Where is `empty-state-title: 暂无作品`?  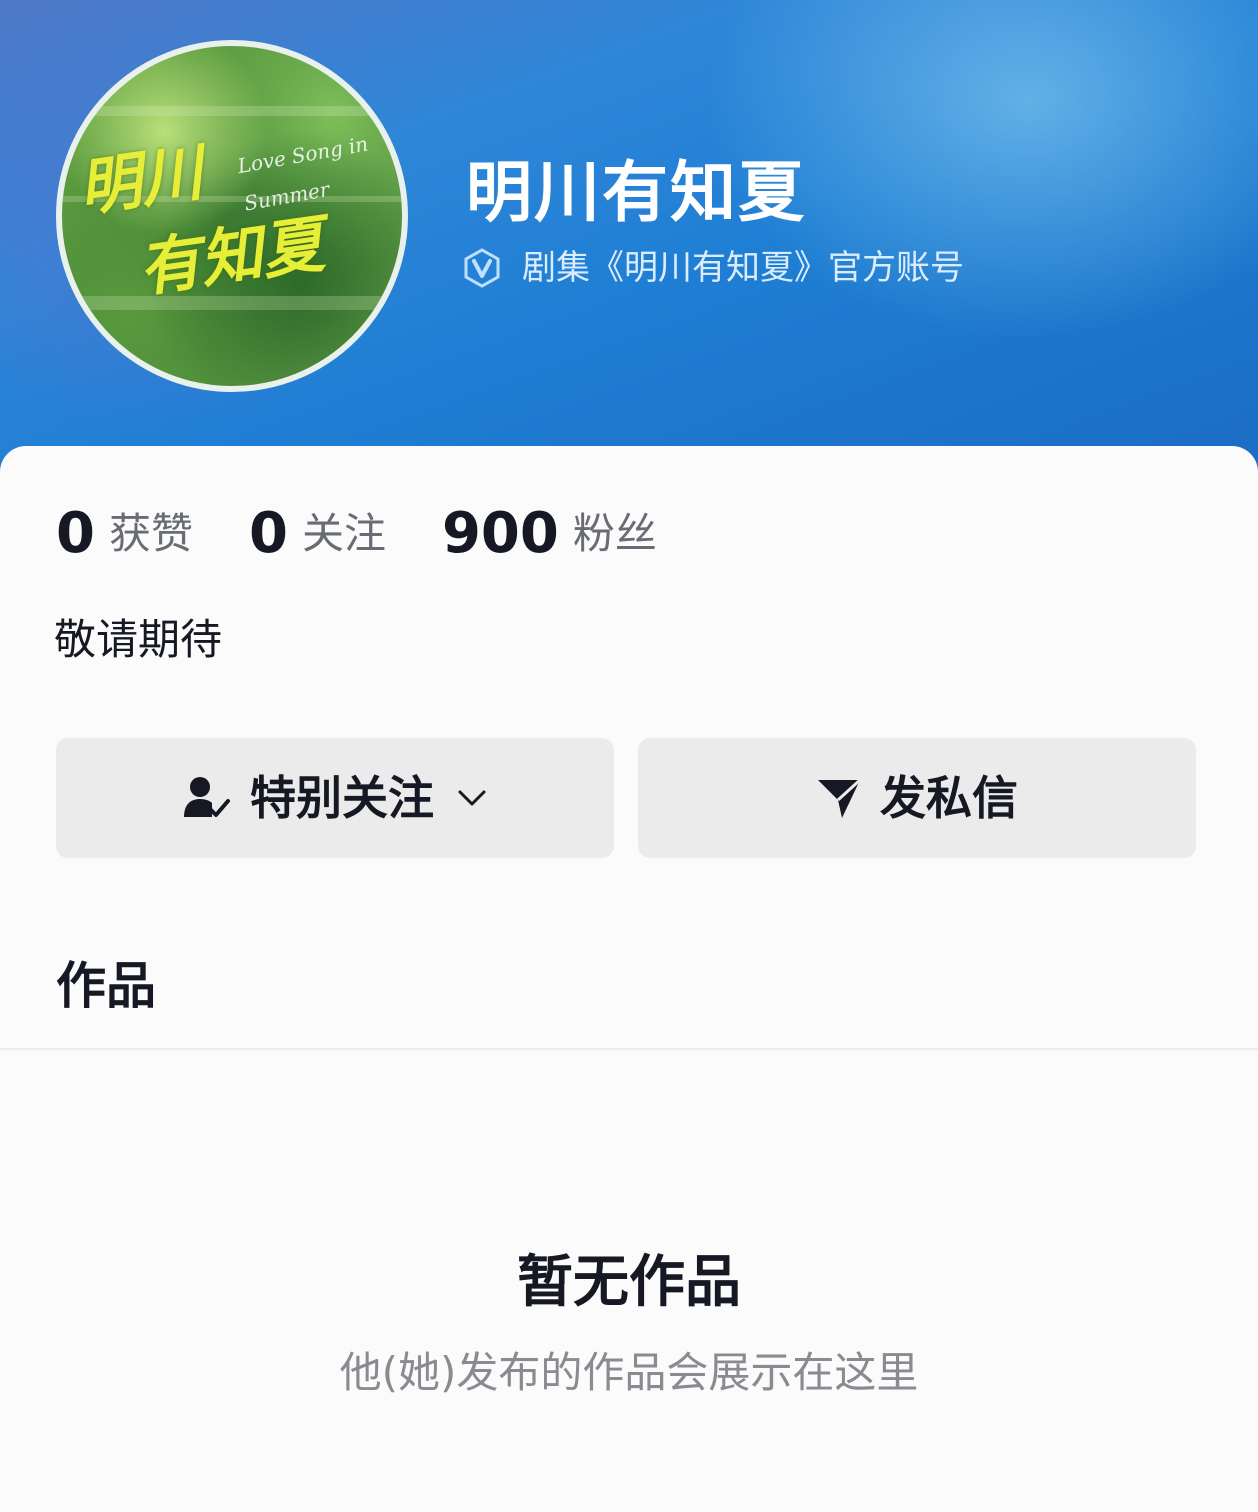 empty-state-title: 暂无作品 is located at coordinates (629, 1282).